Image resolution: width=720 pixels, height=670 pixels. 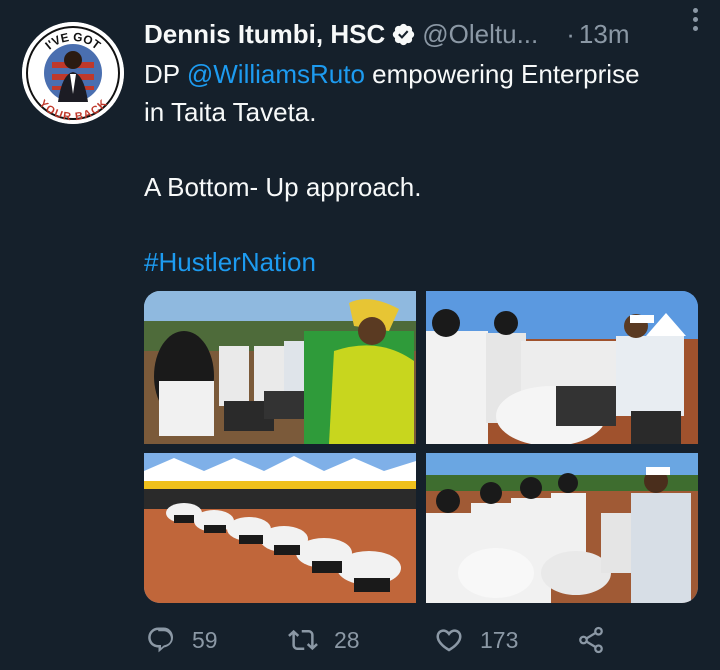 What do you see at coordinates (230, 111) in the screenshot?
I see `text-line-2: in Taita Taveta.` at bounding box center [230, 111].